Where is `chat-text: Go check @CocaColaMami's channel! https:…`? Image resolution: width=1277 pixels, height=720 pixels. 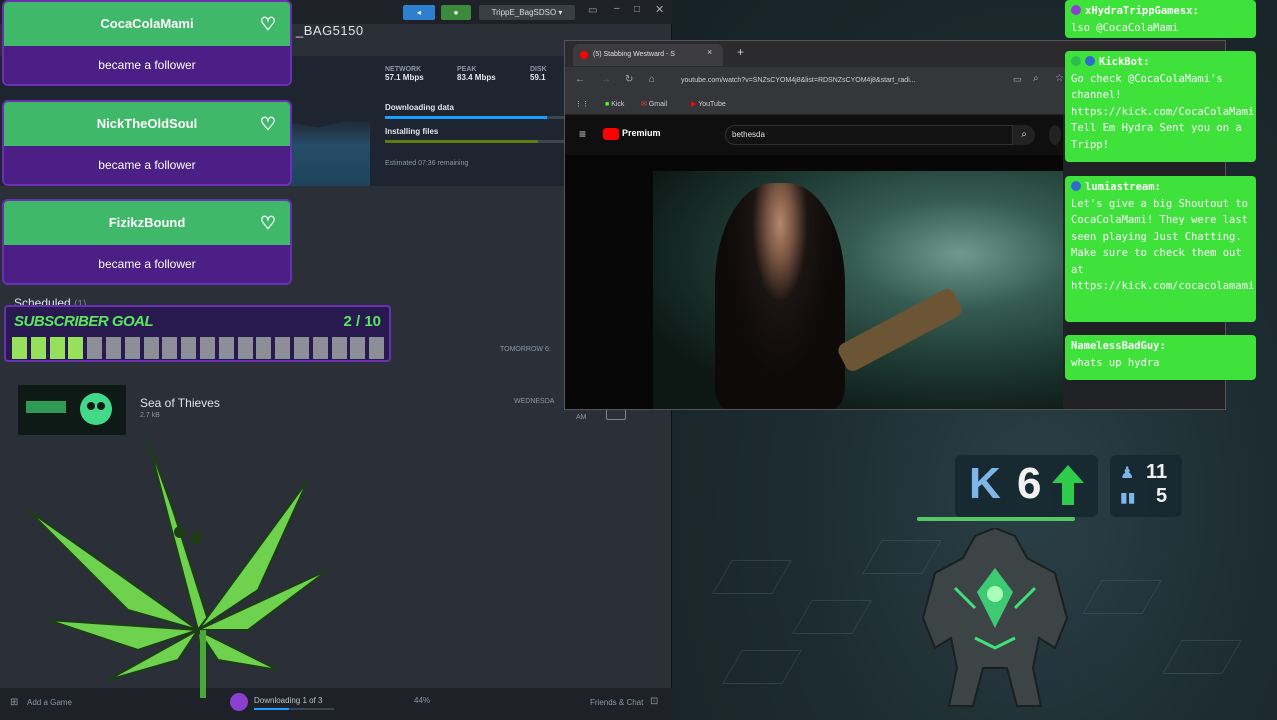
chat-text: Go check @CocaColaMami's channel! https:… is located at coordinates (1163, 111).